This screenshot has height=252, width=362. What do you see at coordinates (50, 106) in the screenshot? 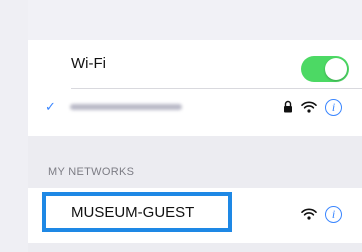
I see `checkmark-icon: ✓` at bounding box center [50, 106].